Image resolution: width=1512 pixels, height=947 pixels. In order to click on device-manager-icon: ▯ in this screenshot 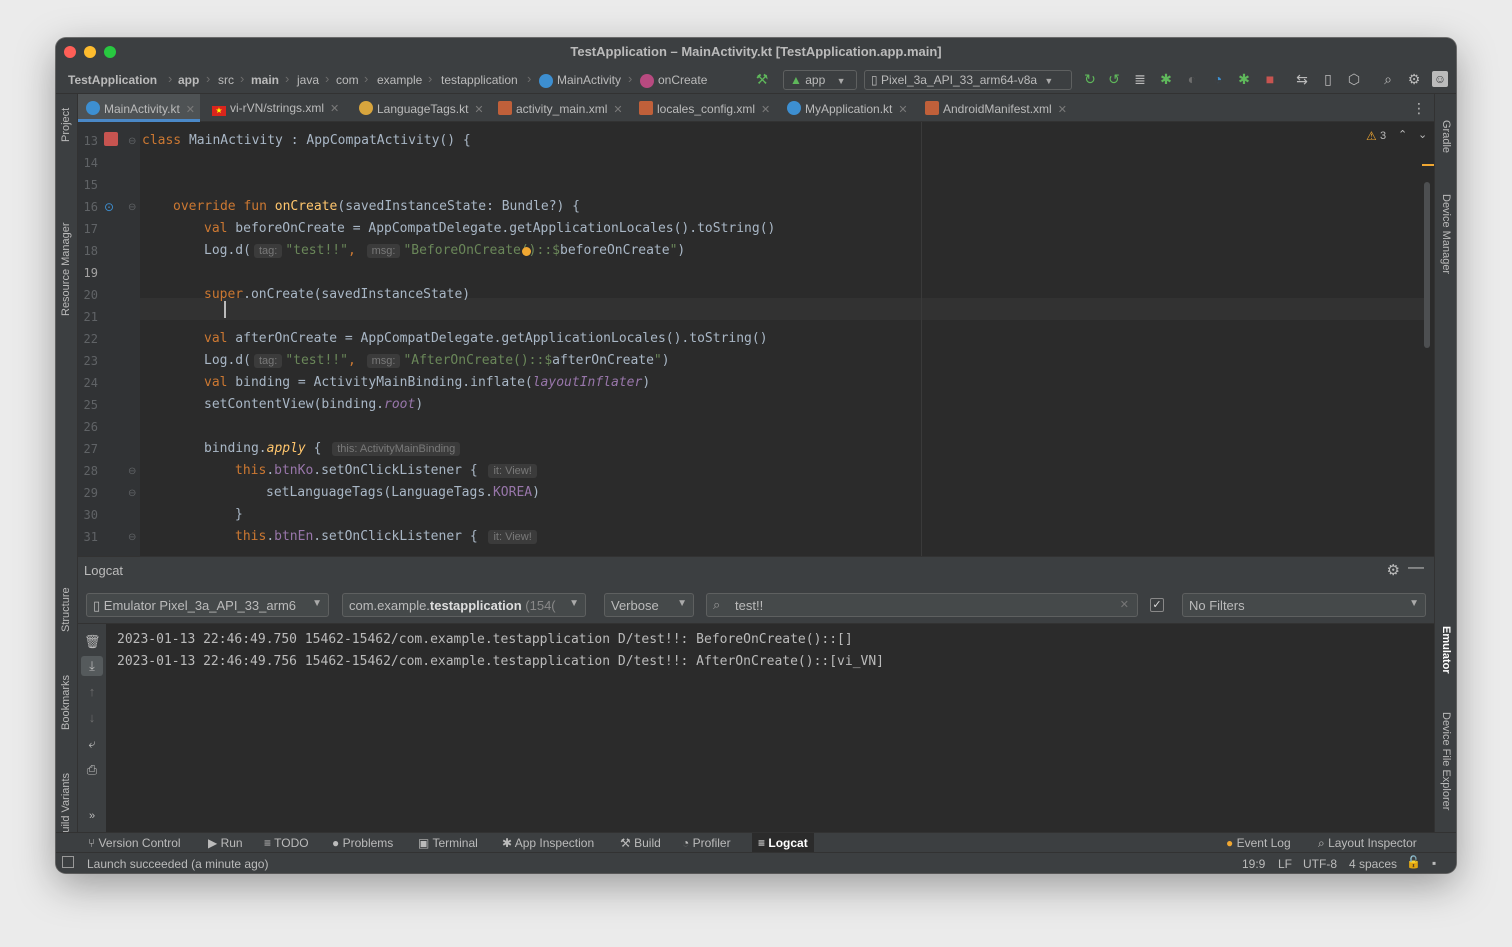, I will do `click(1328, 79)`.